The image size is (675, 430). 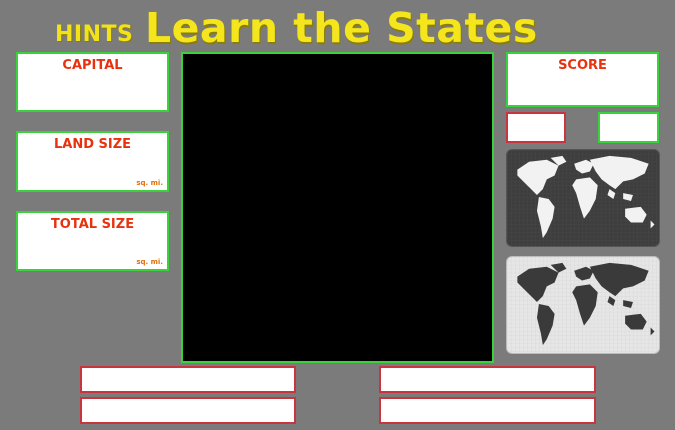 I want to click on world-map-light-icon, so click(x=583, y=305).